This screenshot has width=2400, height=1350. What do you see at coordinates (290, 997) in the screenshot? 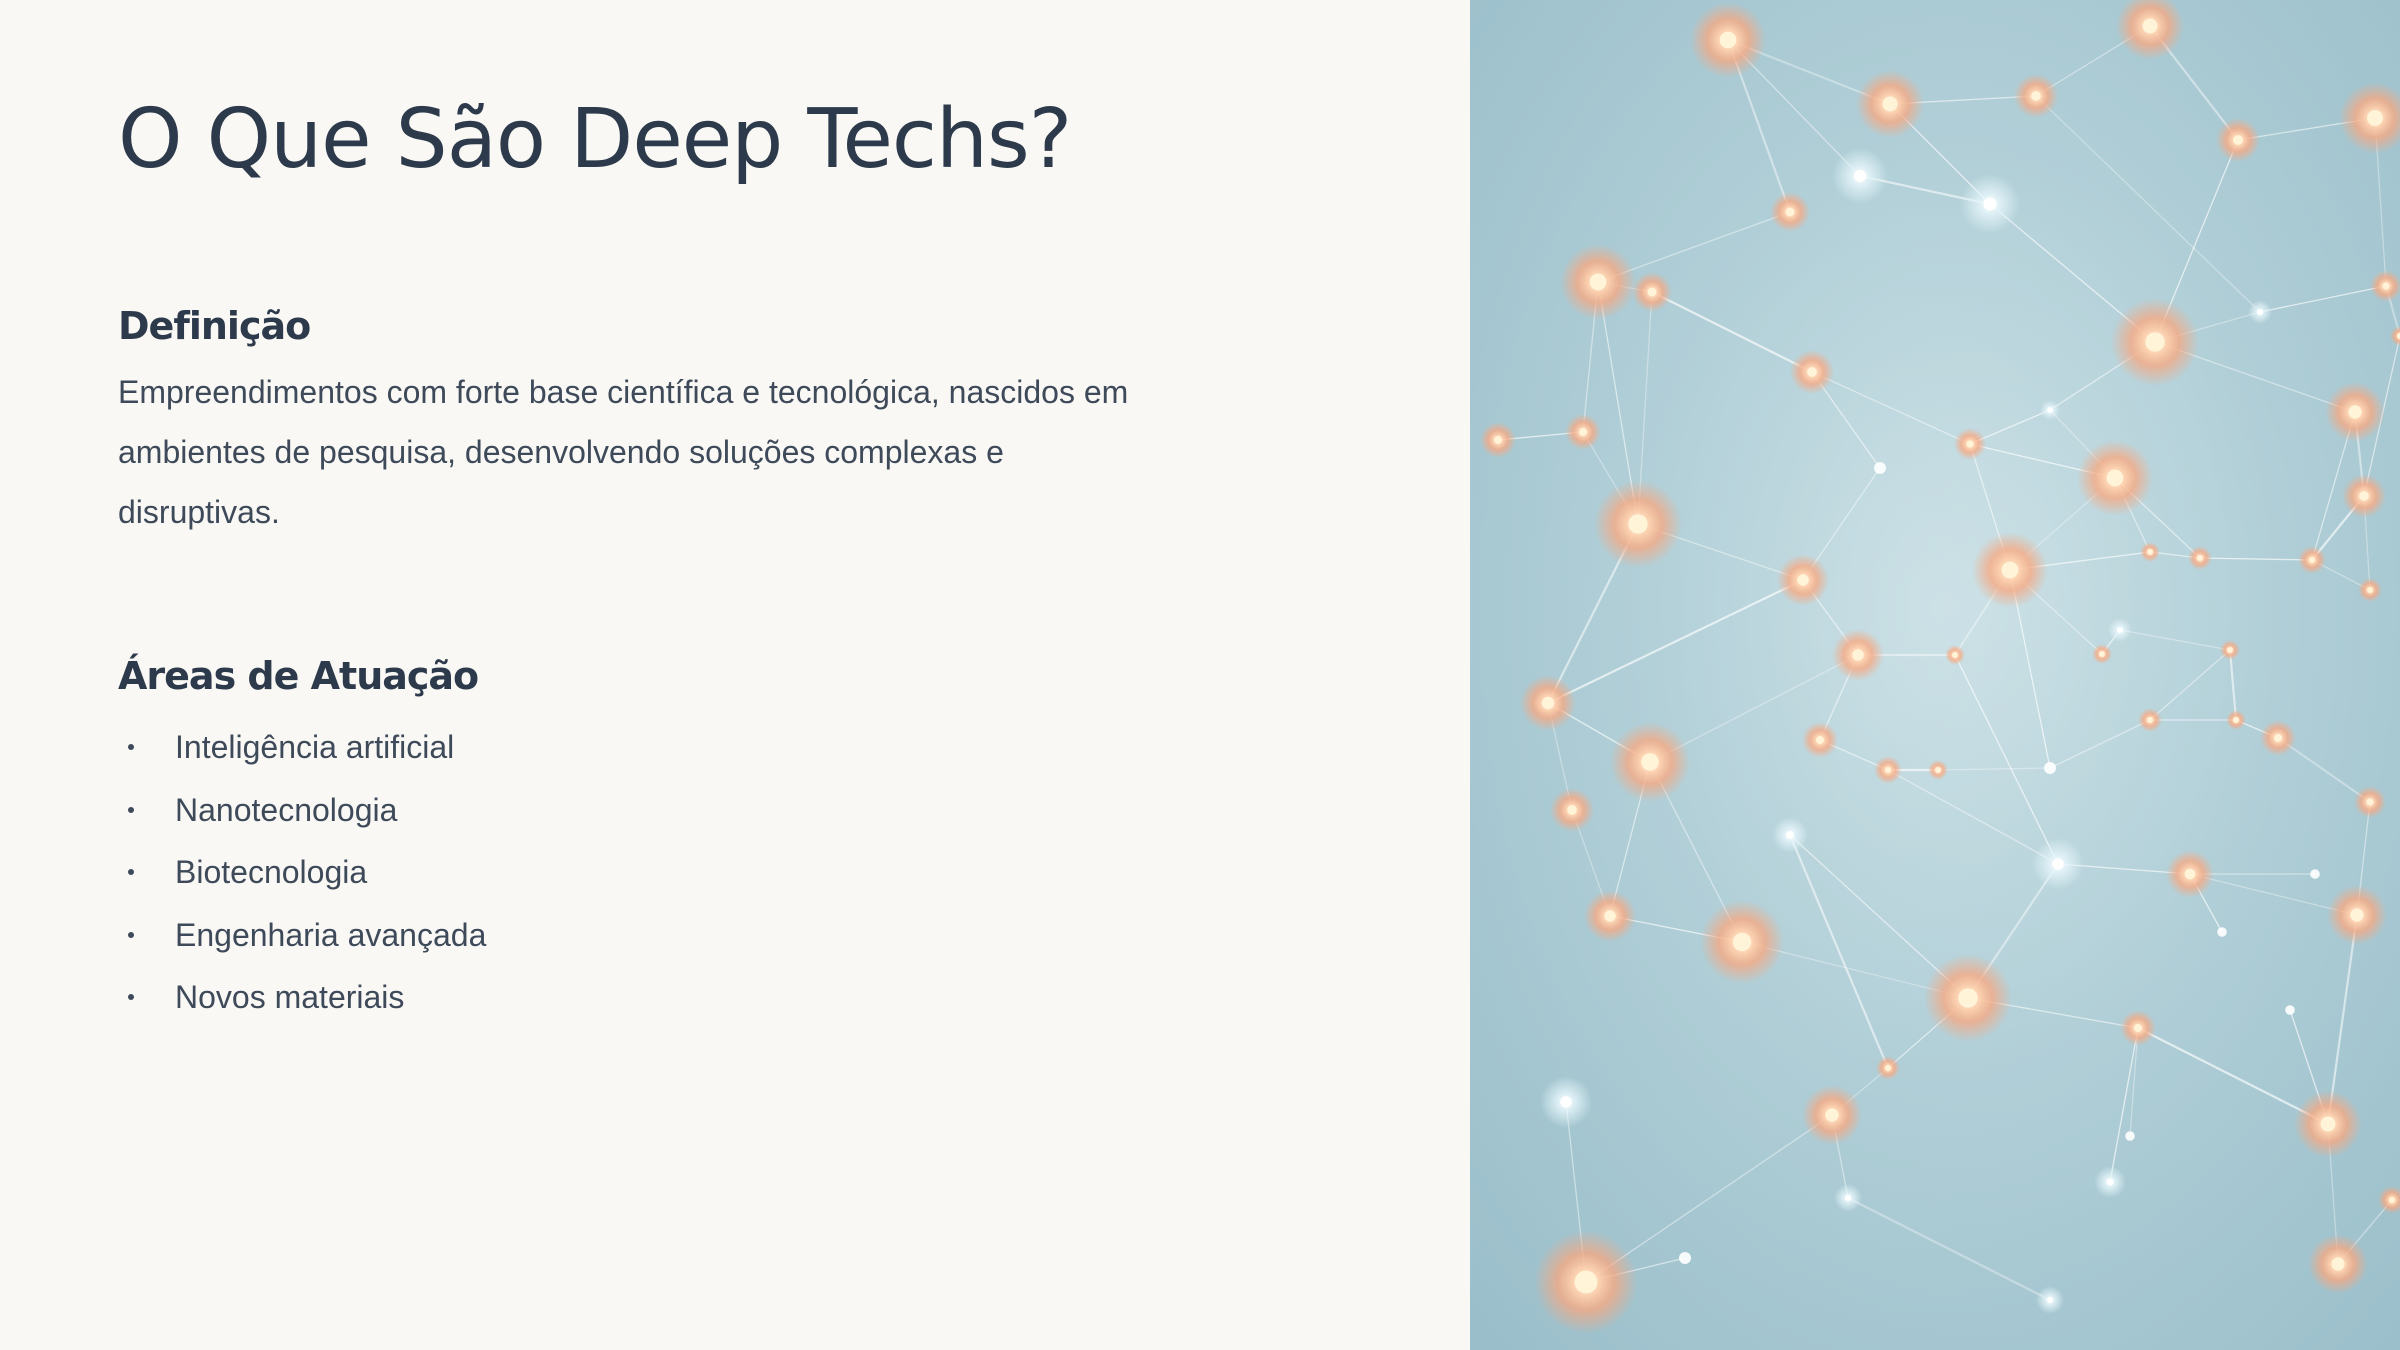
I see `list-item-label: Novos materiais` at bounding box center [290, 997].